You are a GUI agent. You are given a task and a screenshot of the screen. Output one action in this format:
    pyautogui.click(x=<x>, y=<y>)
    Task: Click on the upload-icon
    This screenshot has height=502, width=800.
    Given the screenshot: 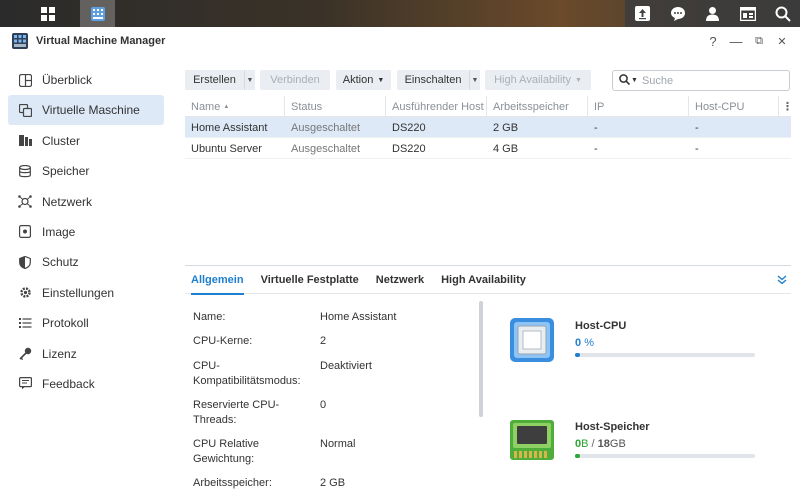 What is the action you would take?
    pyautogui.click(x=642, y=13)
    